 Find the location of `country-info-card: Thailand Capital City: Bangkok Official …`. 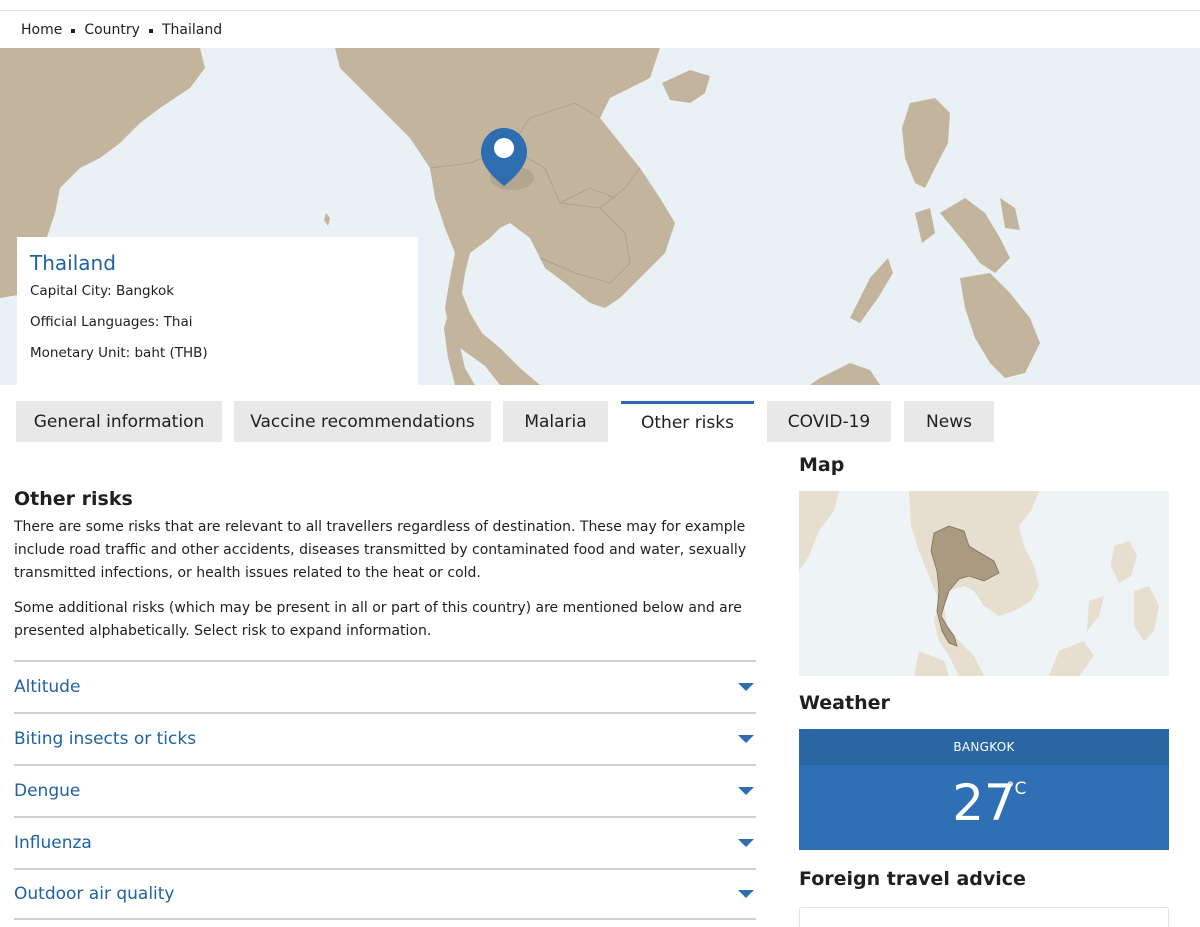

country-info-card: Thailand Capital City: Bangkok Official … is located at coordinates (217, 311).